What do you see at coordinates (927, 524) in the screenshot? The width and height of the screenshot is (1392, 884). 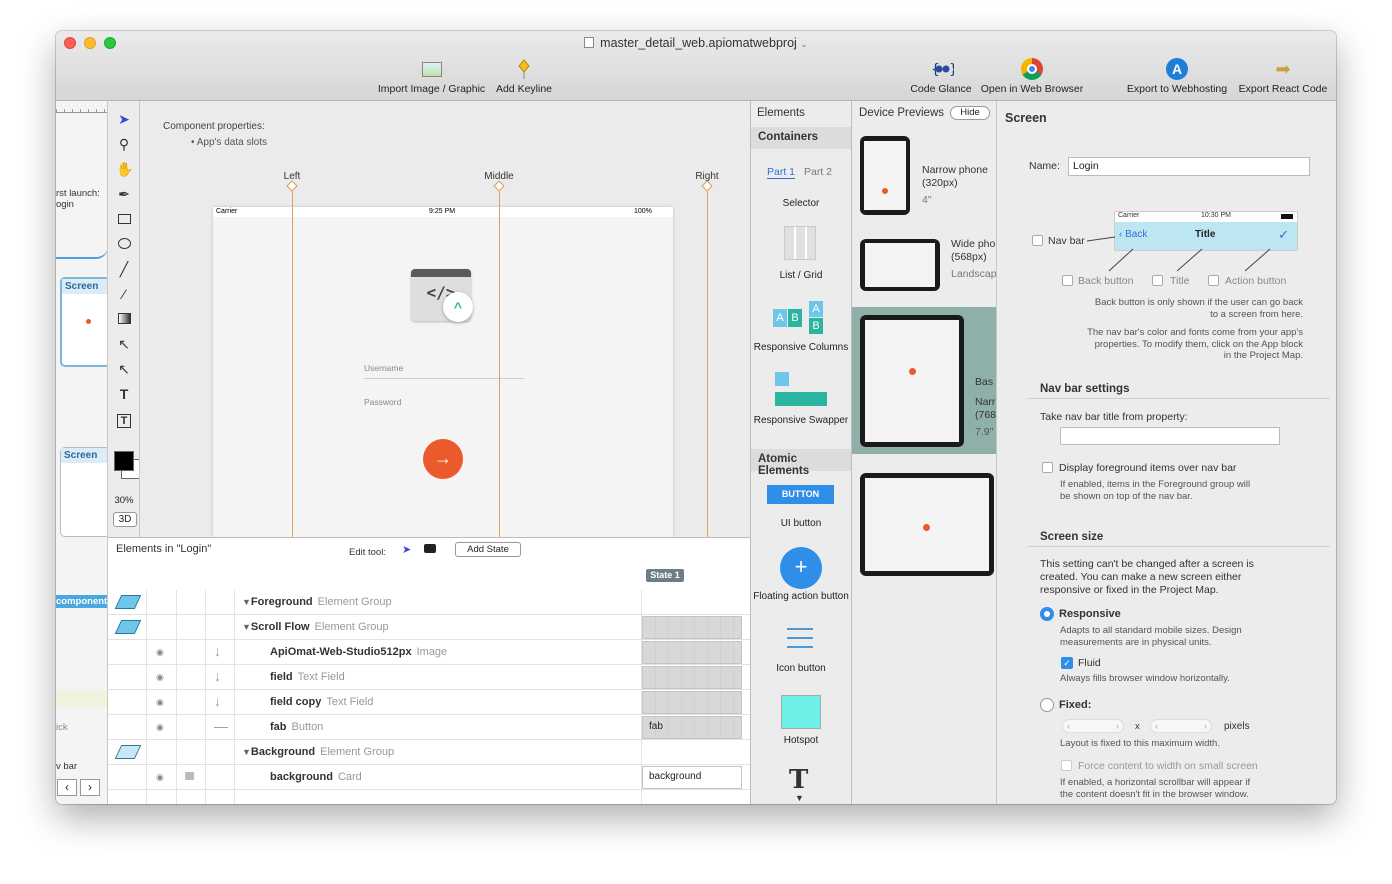 I see `large-tablet-preview` at bounding box center [927, 524].